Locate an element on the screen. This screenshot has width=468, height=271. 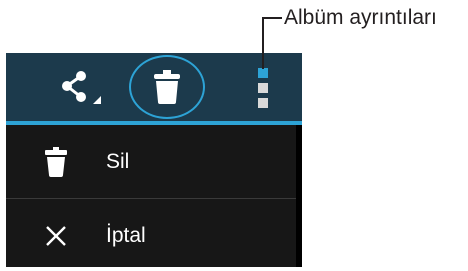
callout-label: Albüm ayrıntıları is located at coordinates (360, 17).